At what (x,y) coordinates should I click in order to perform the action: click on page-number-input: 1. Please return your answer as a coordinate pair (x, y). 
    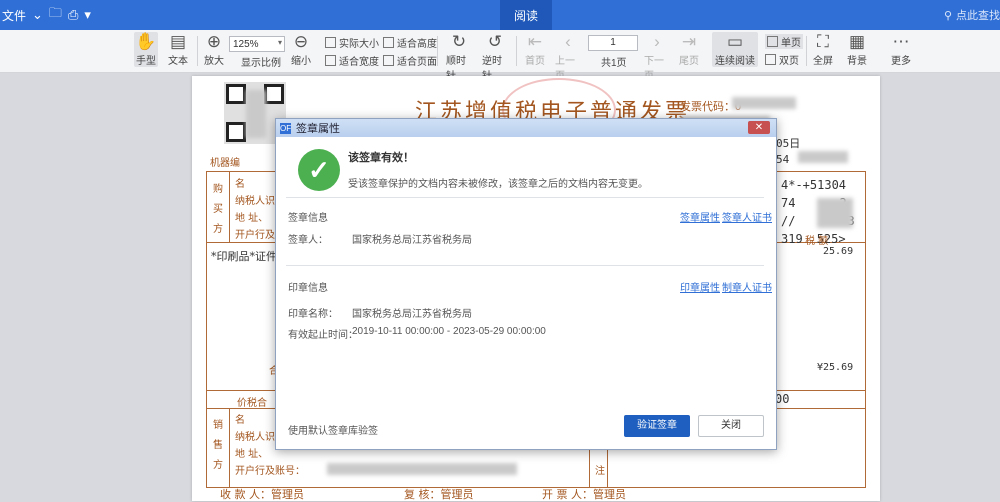
    Looking at the image, I should click on (613, 43).